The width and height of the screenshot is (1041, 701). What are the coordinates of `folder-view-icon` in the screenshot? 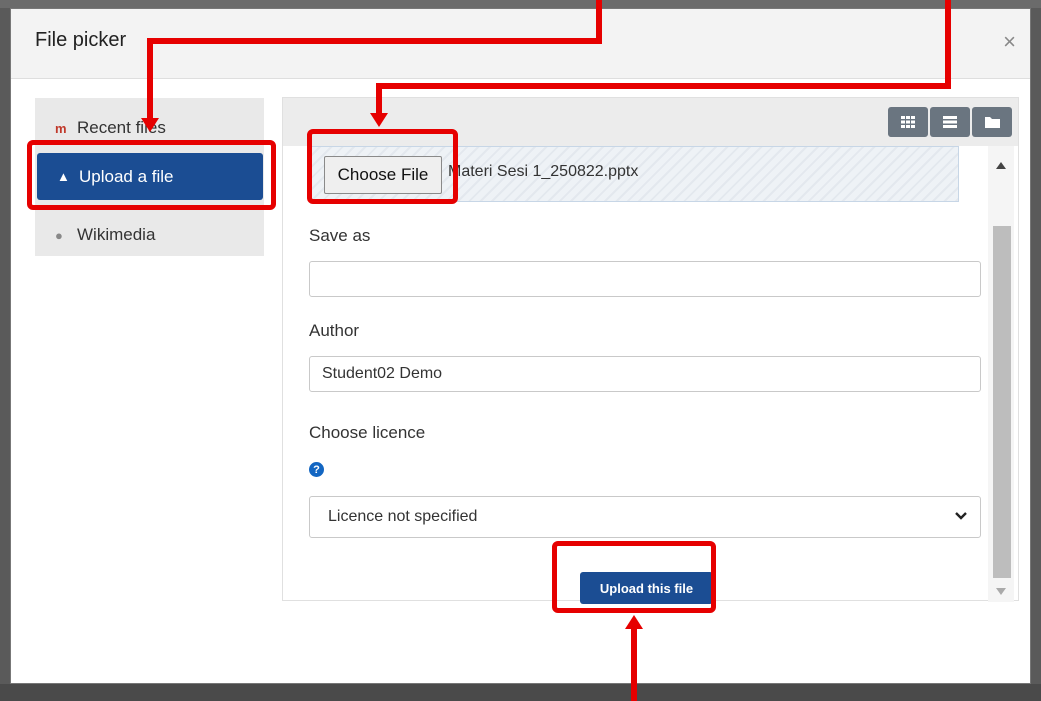 It's located at (992, 122).